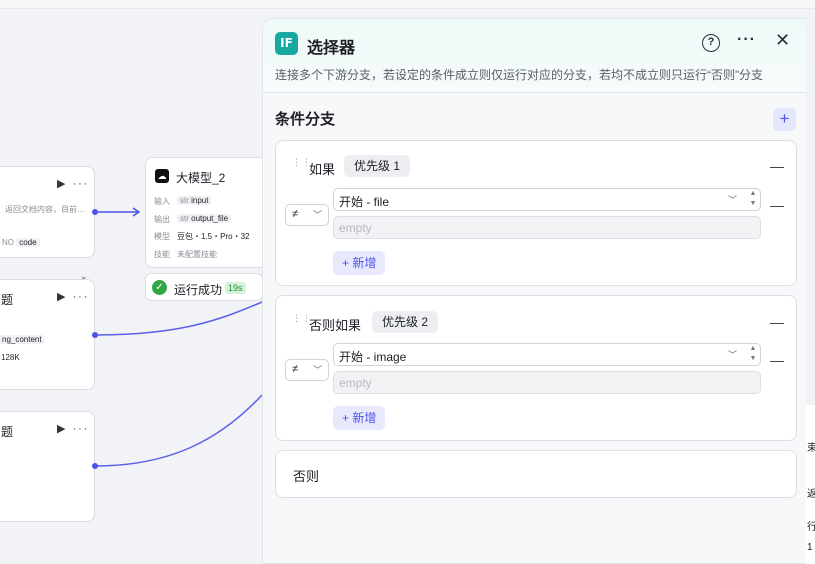 The height and width of the screenshot is (564, 815). Describe the element at coordinates (73, 296) in the screenshot. I see `node-mid-run-more: ▶ ···` at that location.